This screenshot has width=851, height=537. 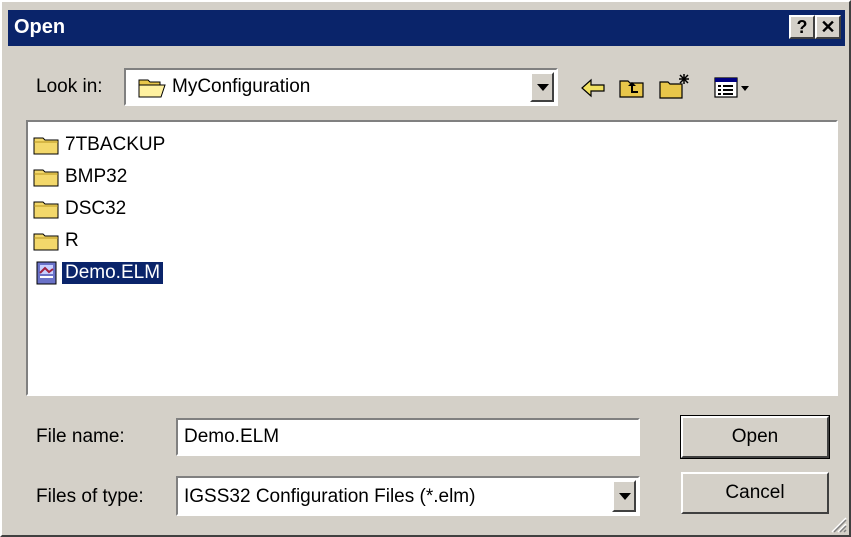 What do you see at coordinates (426, 28) in the screenshot?
I see `title-bar: Open ? ✕` at bounding box center [426, 28].